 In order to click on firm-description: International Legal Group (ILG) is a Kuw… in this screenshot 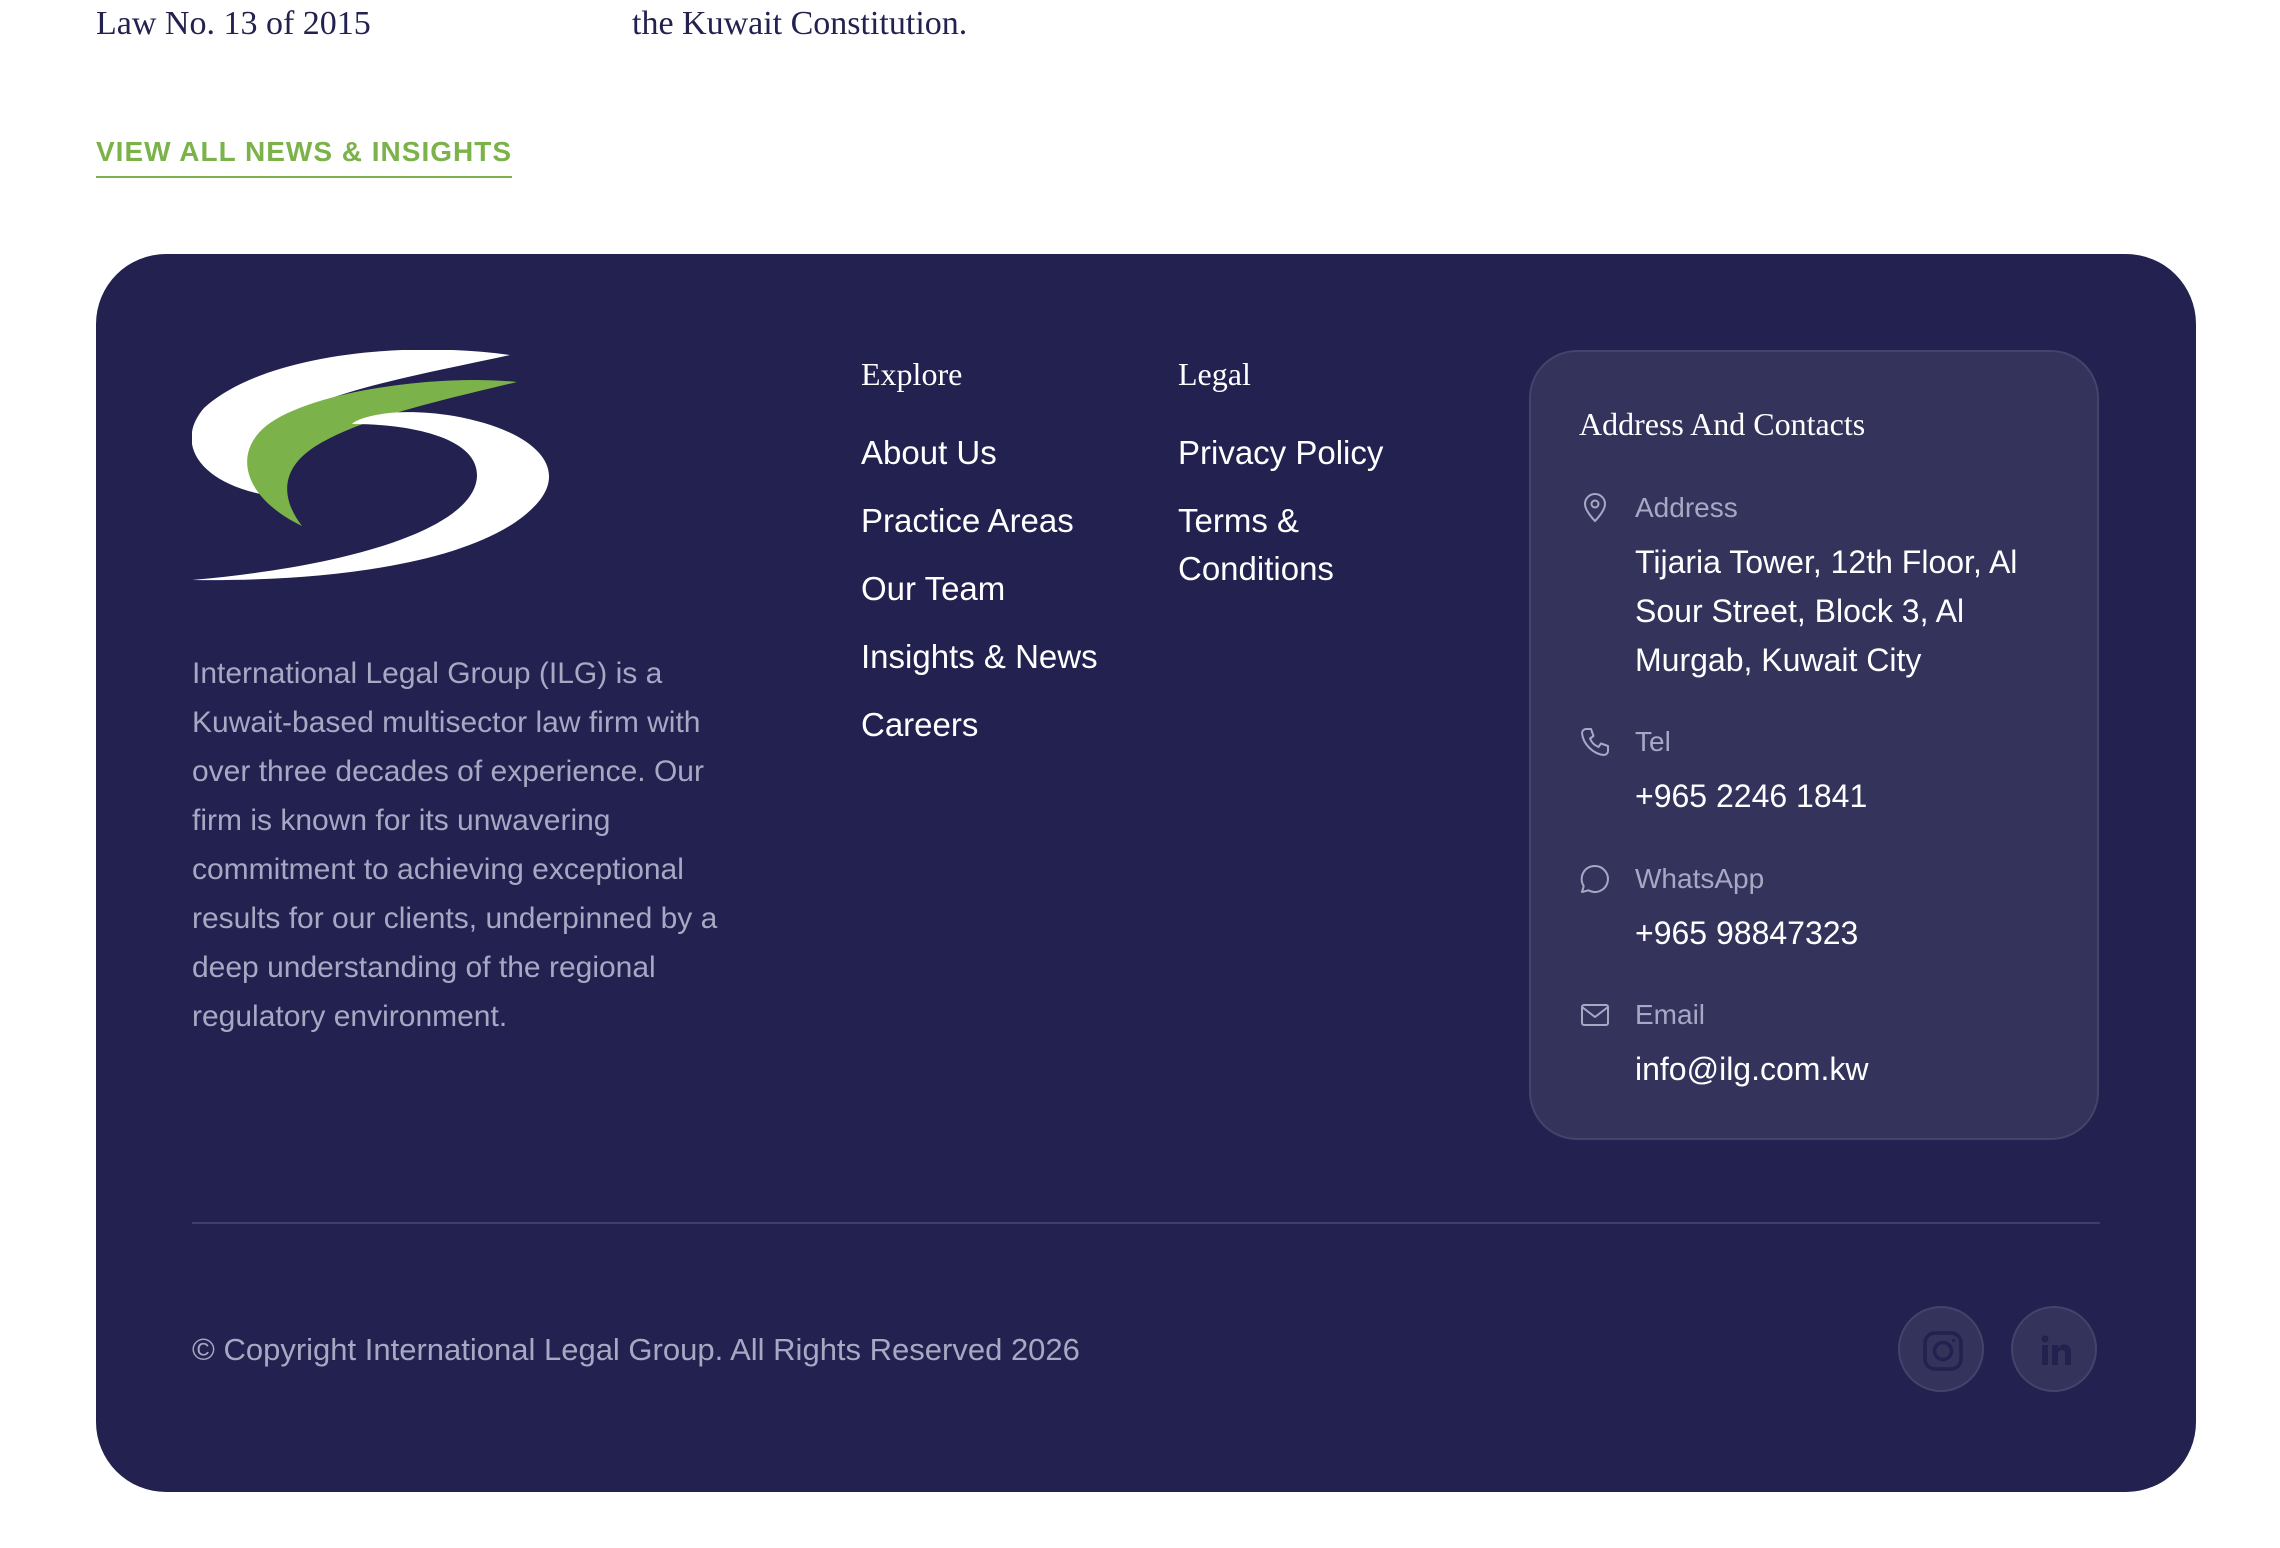, I will do `click(455, 845)`.